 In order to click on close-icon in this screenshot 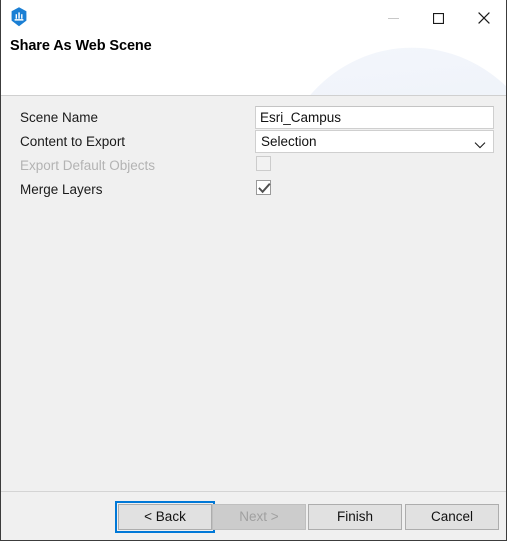, I will do `click(483, 18)`.